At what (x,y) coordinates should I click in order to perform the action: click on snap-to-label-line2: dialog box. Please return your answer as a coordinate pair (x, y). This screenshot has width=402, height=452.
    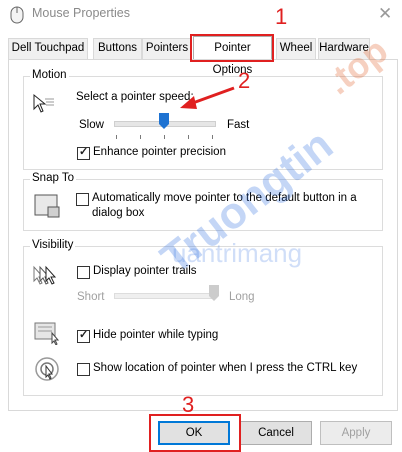
    Looking at the image, I should click on (118, 213).